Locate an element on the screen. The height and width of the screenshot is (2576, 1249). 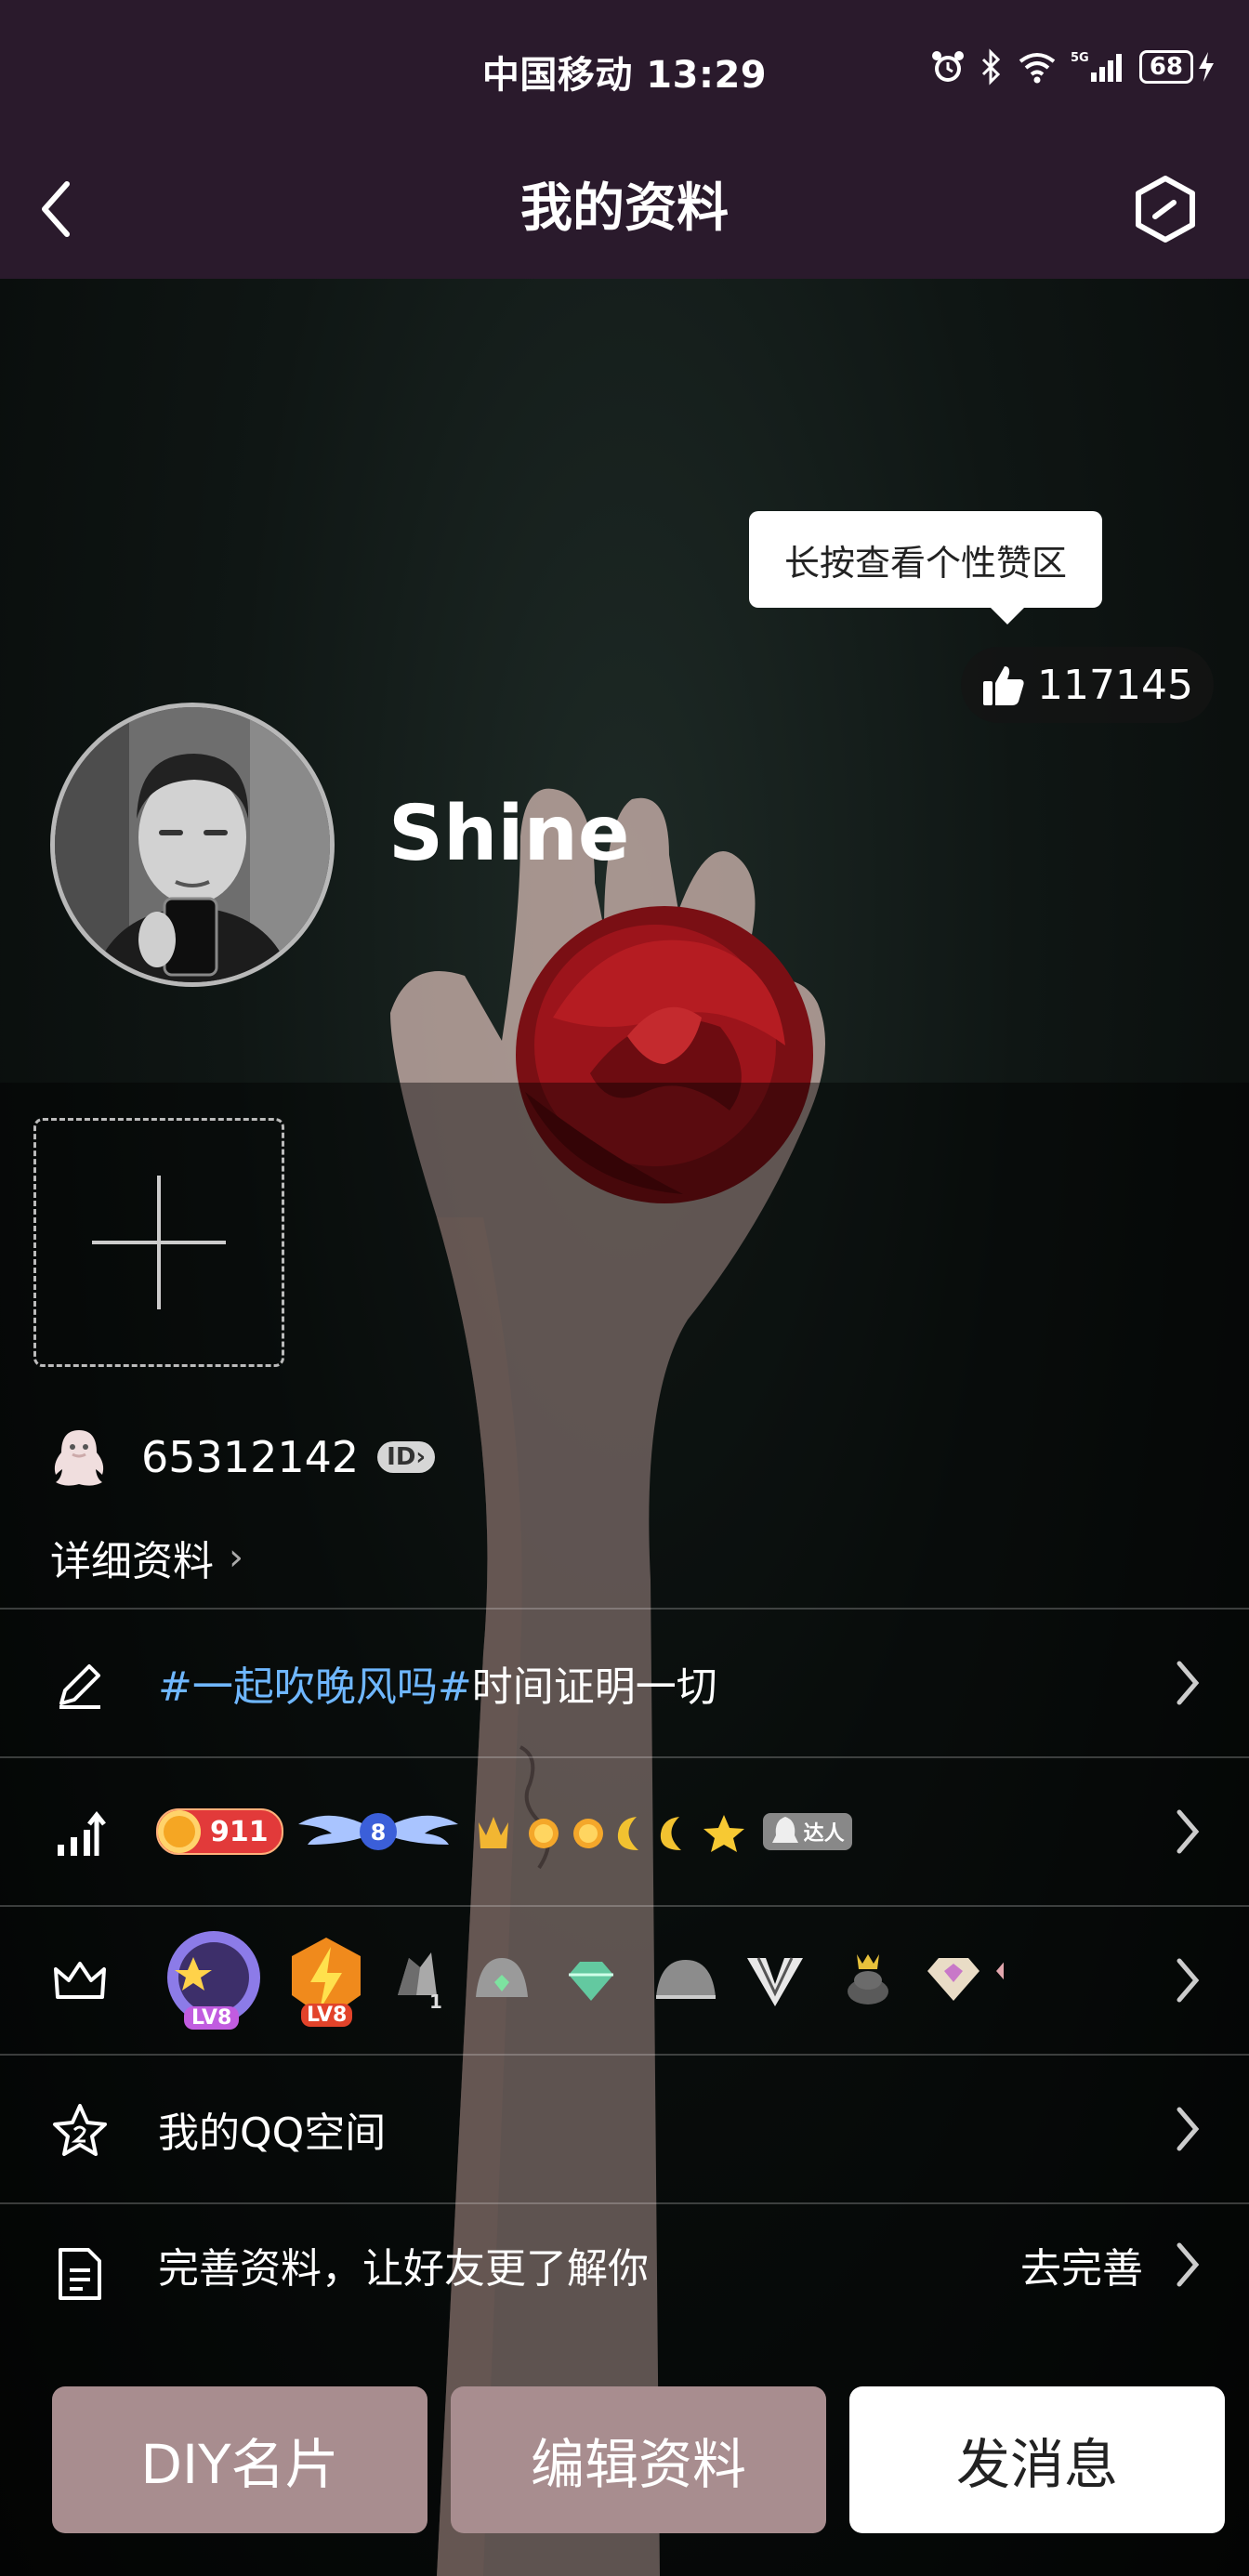
pencil-icon is located at coordinates (80, 1685).